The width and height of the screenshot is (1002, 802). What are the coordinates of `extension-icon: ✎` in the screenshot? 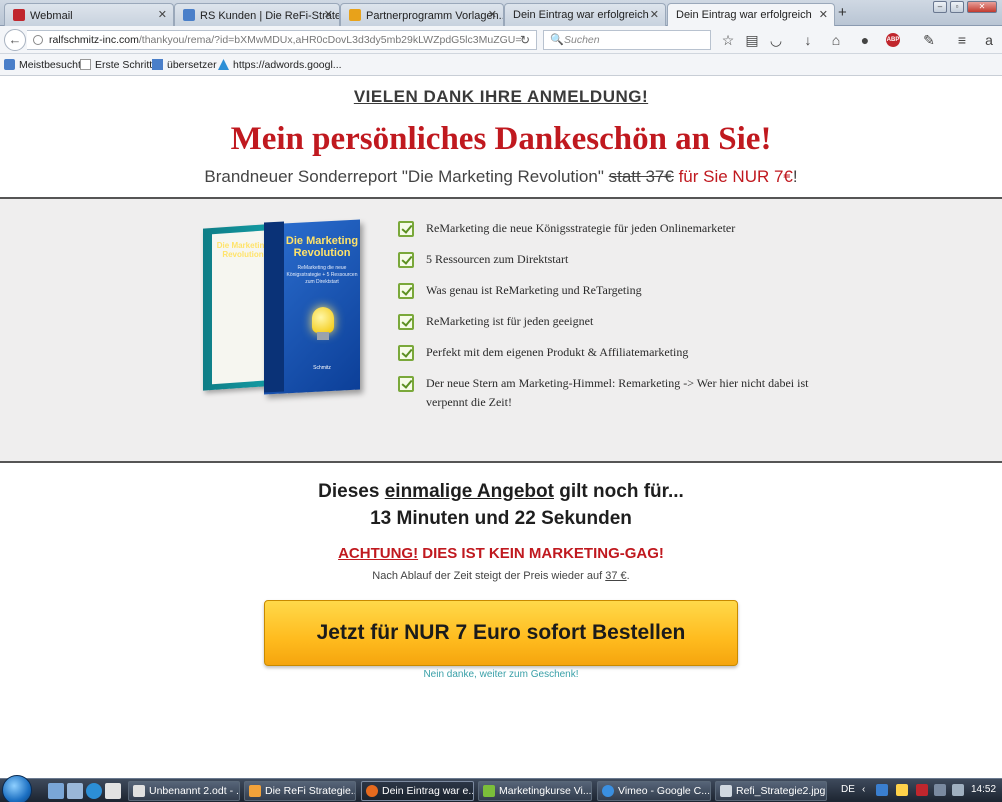 It's located at (929, 40).